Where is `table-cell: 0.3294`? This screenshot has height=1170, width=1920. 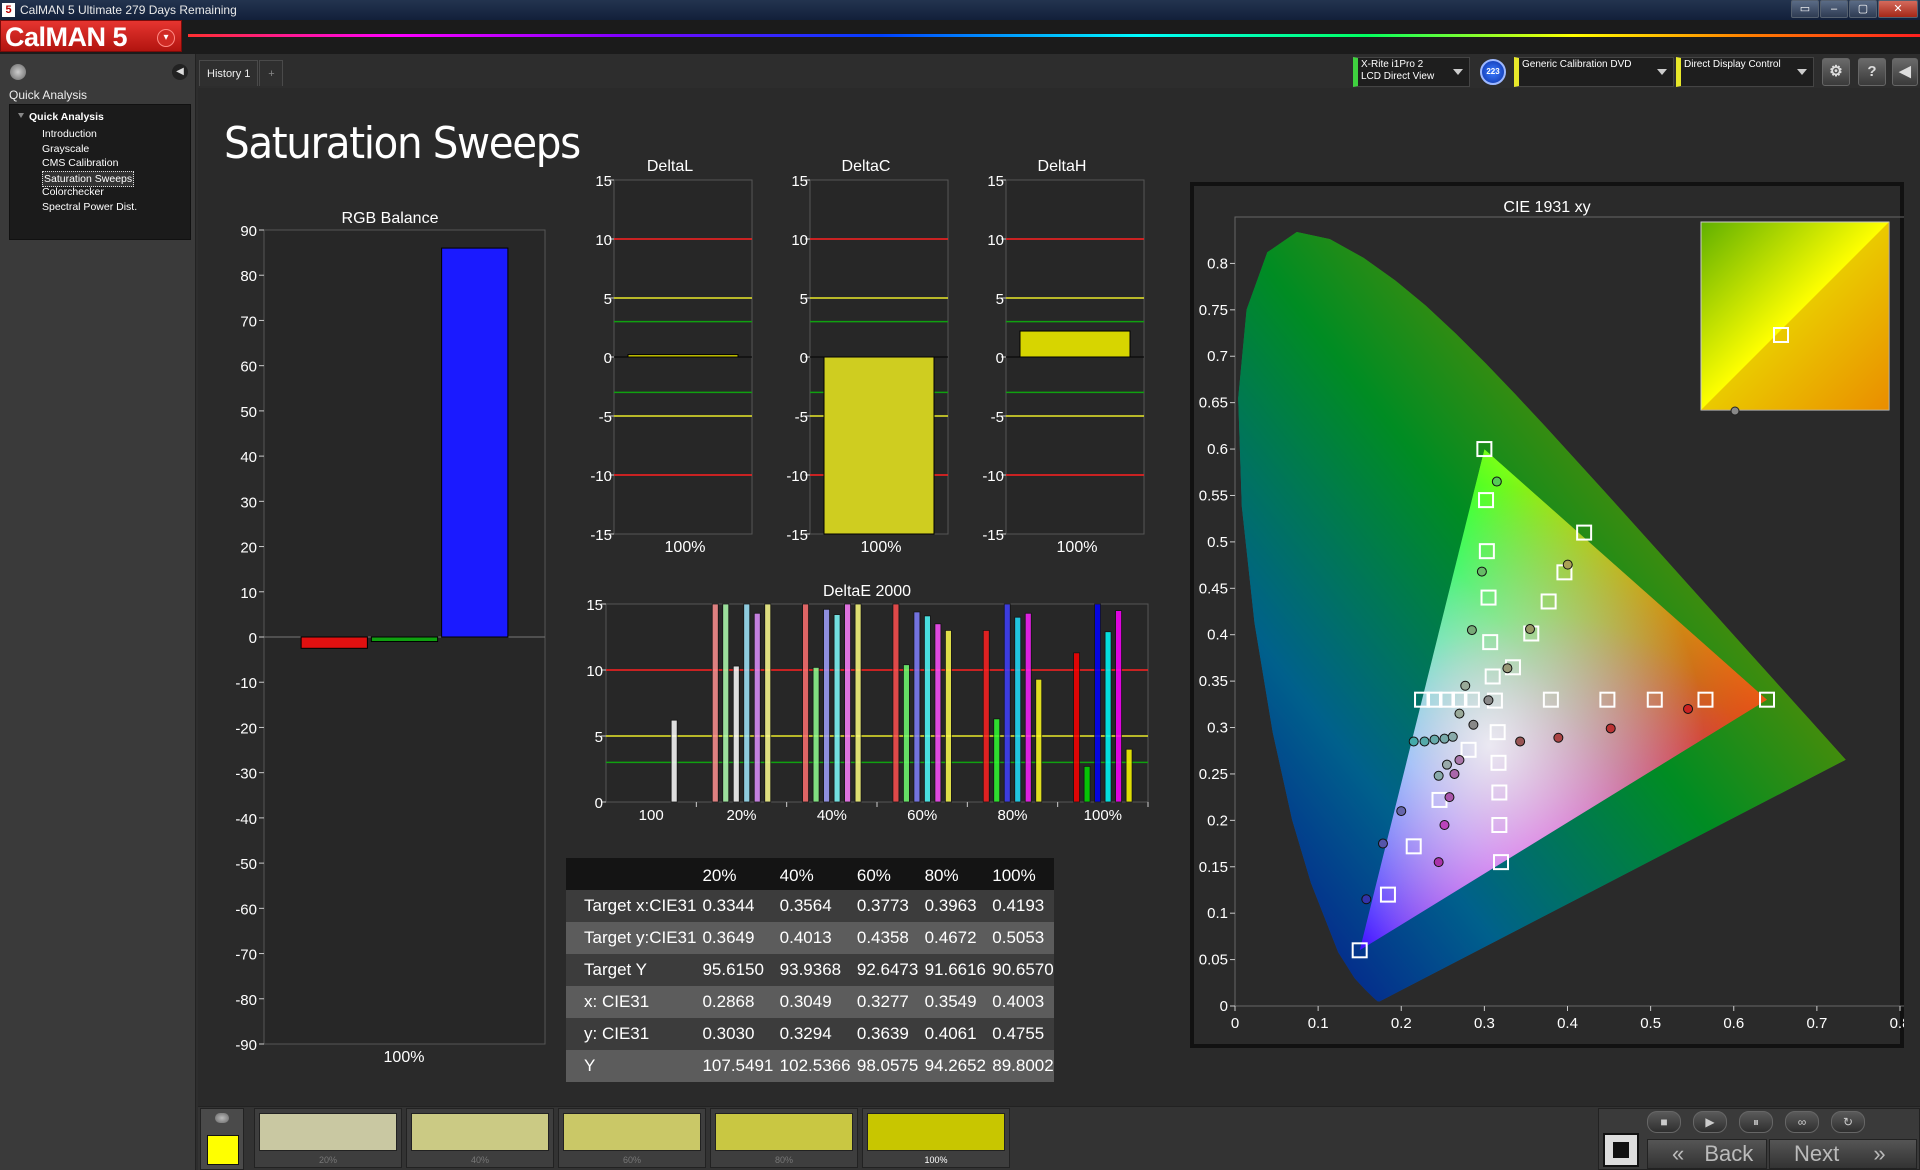
table-cell: 0.3294 is located at coordinates (805, 1033).